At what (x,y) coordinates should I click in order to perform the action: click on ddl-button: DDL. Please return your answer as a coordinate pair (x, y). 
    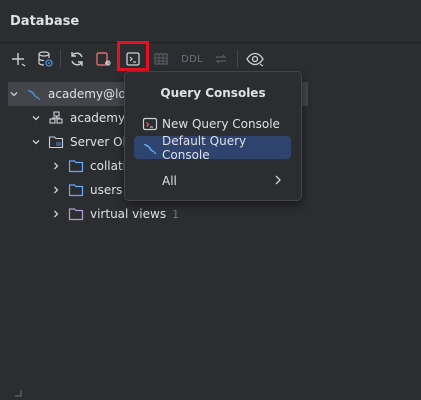
    Looking at the image, I should click on (192, 59).